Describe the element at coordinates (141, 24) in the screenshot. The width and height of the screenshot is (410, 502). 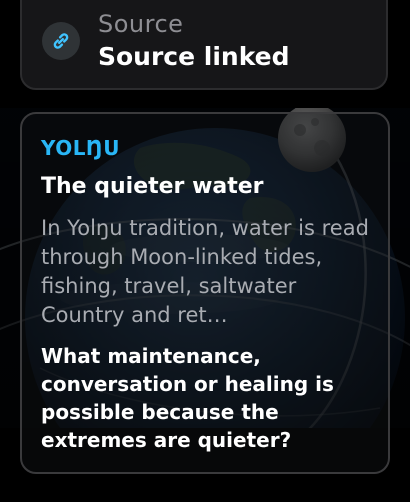
I see `source-kicker: Source` at that location.